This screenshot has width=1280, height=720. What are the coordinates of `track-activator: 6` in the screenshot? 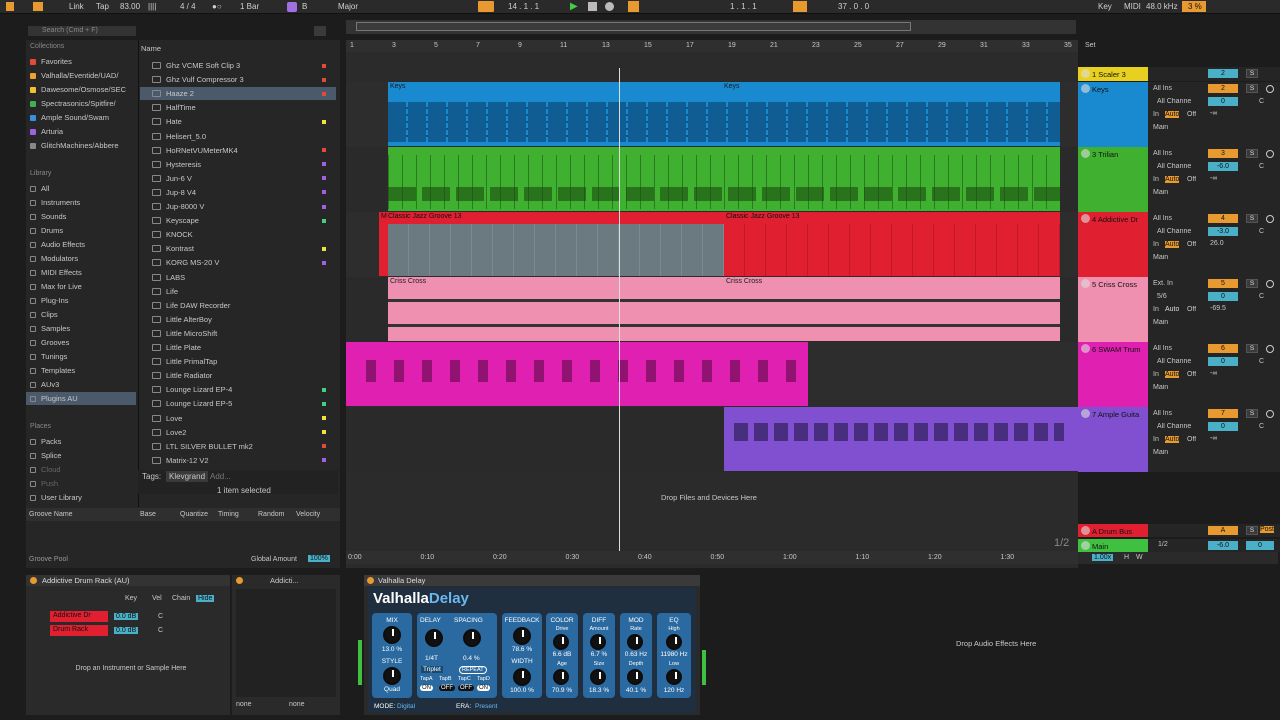 It's located at (1223, 348).